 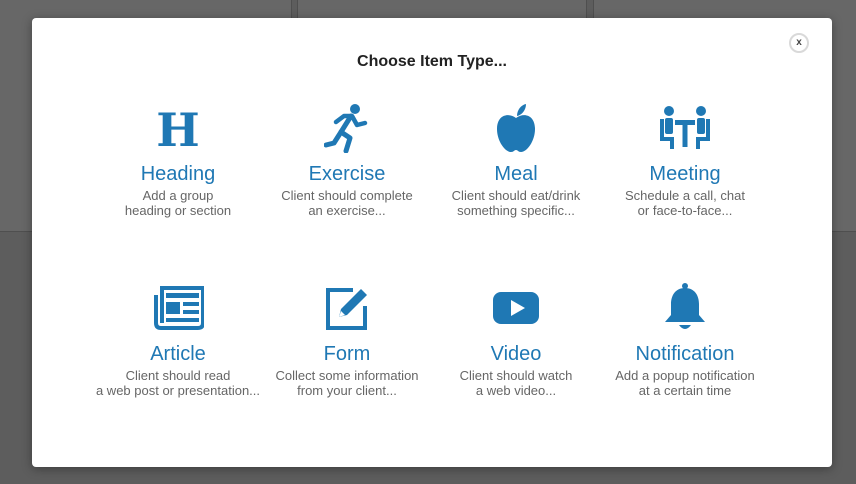 What do you see at coordinates (347, 308) in the screenshot?
I see `edit-icon` at bounding box center [347, 308].